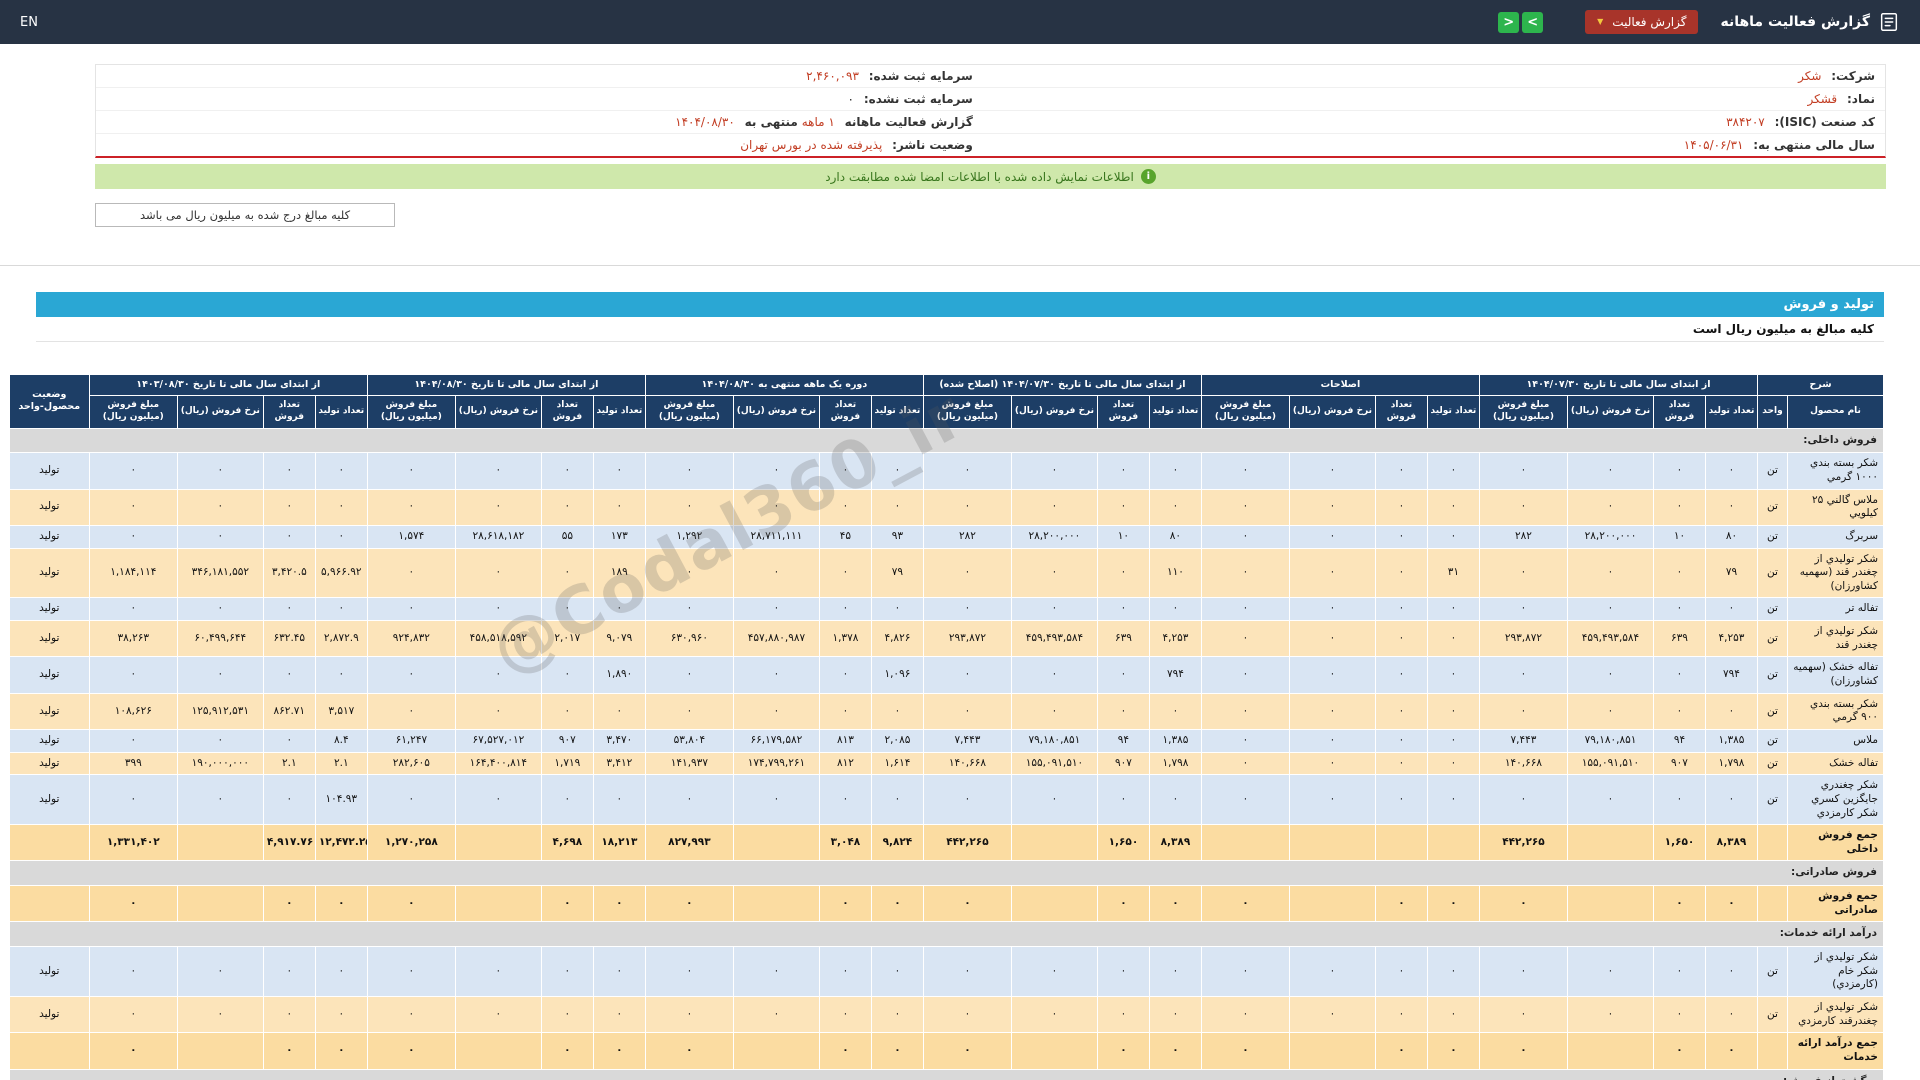 This screenshot has width=1920, height=1080. Describe the element at coordinates (1123, 843) in the screenshot. I see `value-cell: ۱,۶۵۰` at that location.